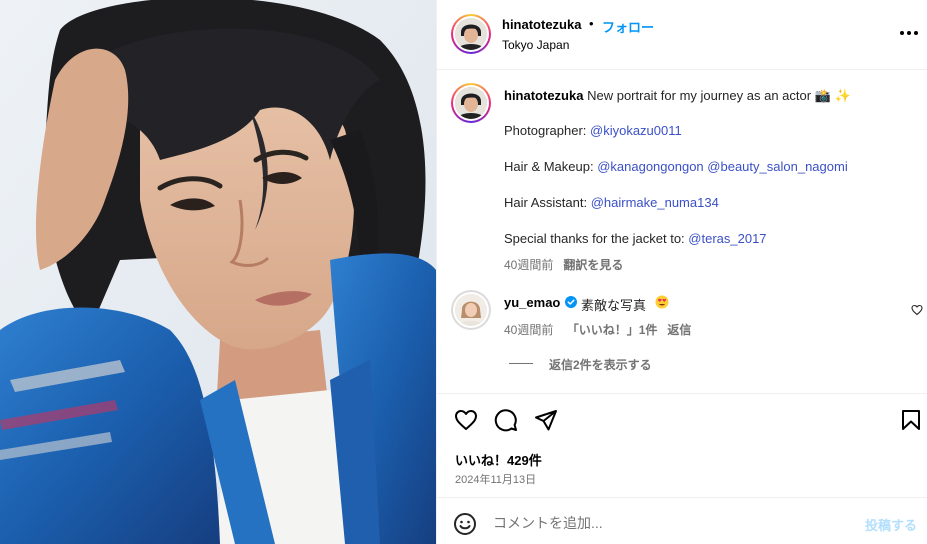  I want to click on caption-meta: 40週間前 翻訳を見る, so click(563, 264).